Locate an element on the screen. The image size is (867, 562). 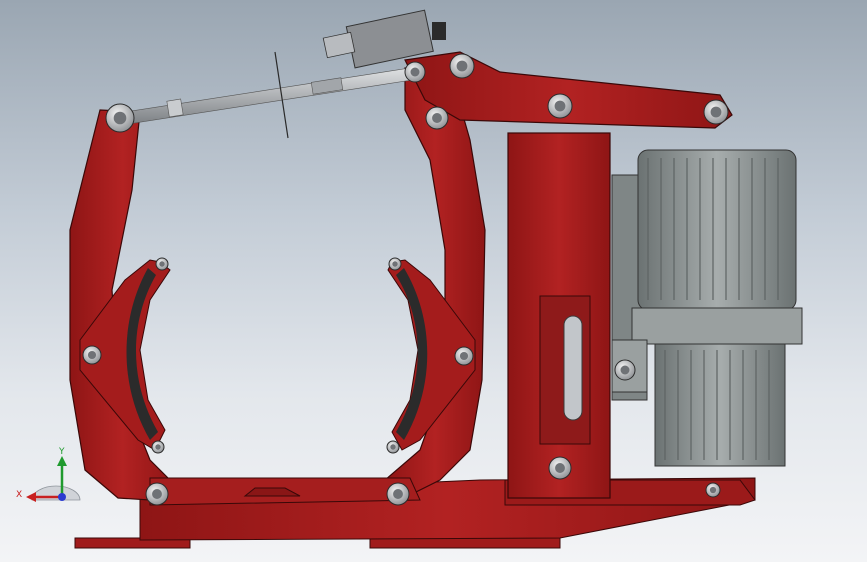
z-axis-dot is located at coordinates (62, 497).